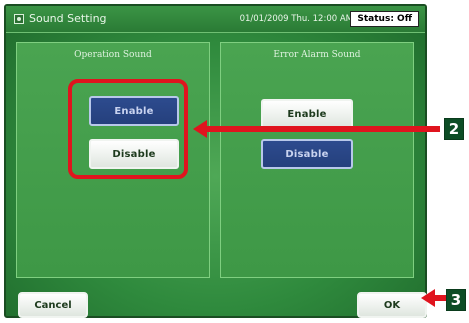 The height and width of the screenshot is (323, 469). Describe the element at coordinates (392, 305) in the screenshot. I see `ok-button: OK` at that location.